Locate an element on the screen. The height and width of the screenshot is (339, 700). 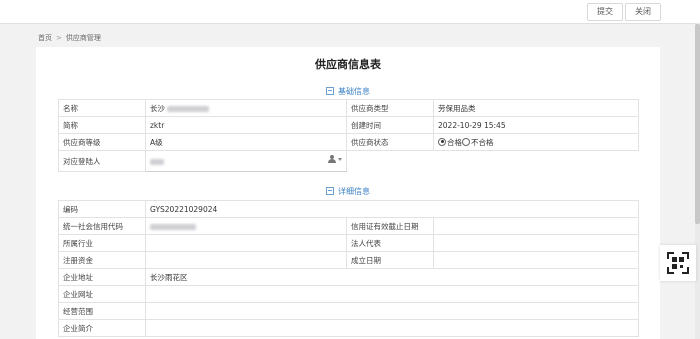
table-row: 统一社会信用代码 信用证有效截止日期 is located at coordinates (348, 226).